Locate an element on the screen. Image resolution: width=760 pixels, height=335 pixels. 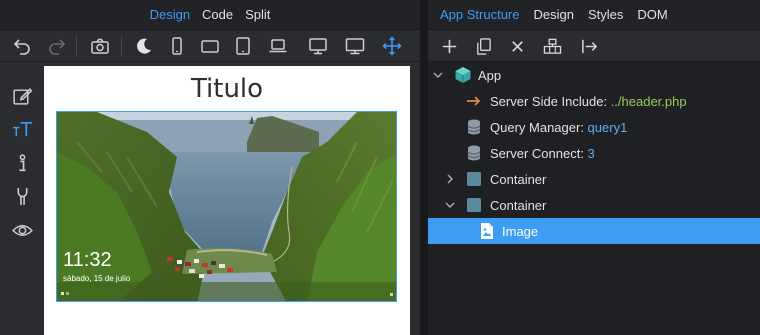
laptop-icon is located at coordinates (278, 46).